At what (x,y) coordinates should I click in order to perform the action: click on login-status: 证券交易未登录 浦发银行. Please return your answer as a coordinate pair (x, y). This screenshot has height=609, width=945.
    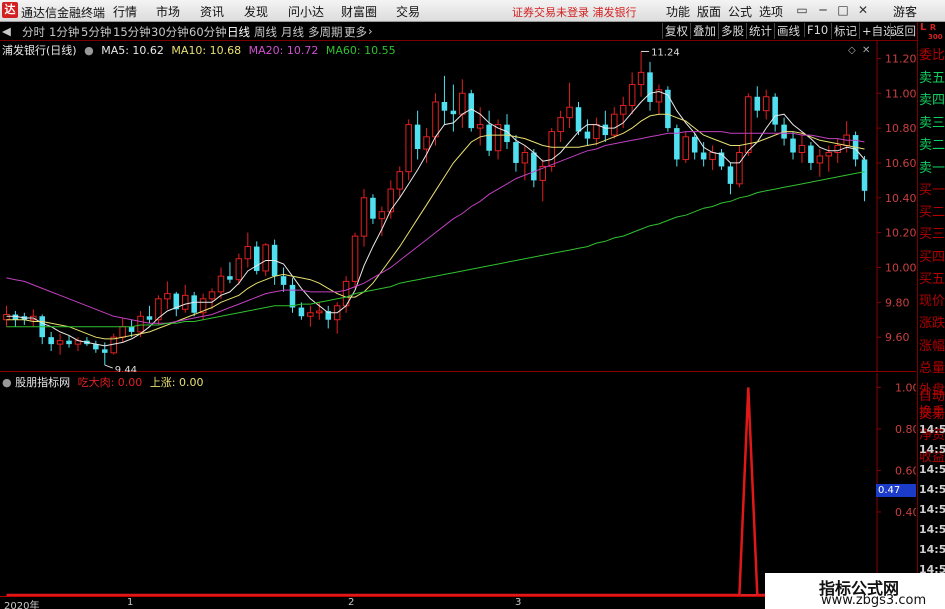
    Looking at the image, I should click on (574, 12).